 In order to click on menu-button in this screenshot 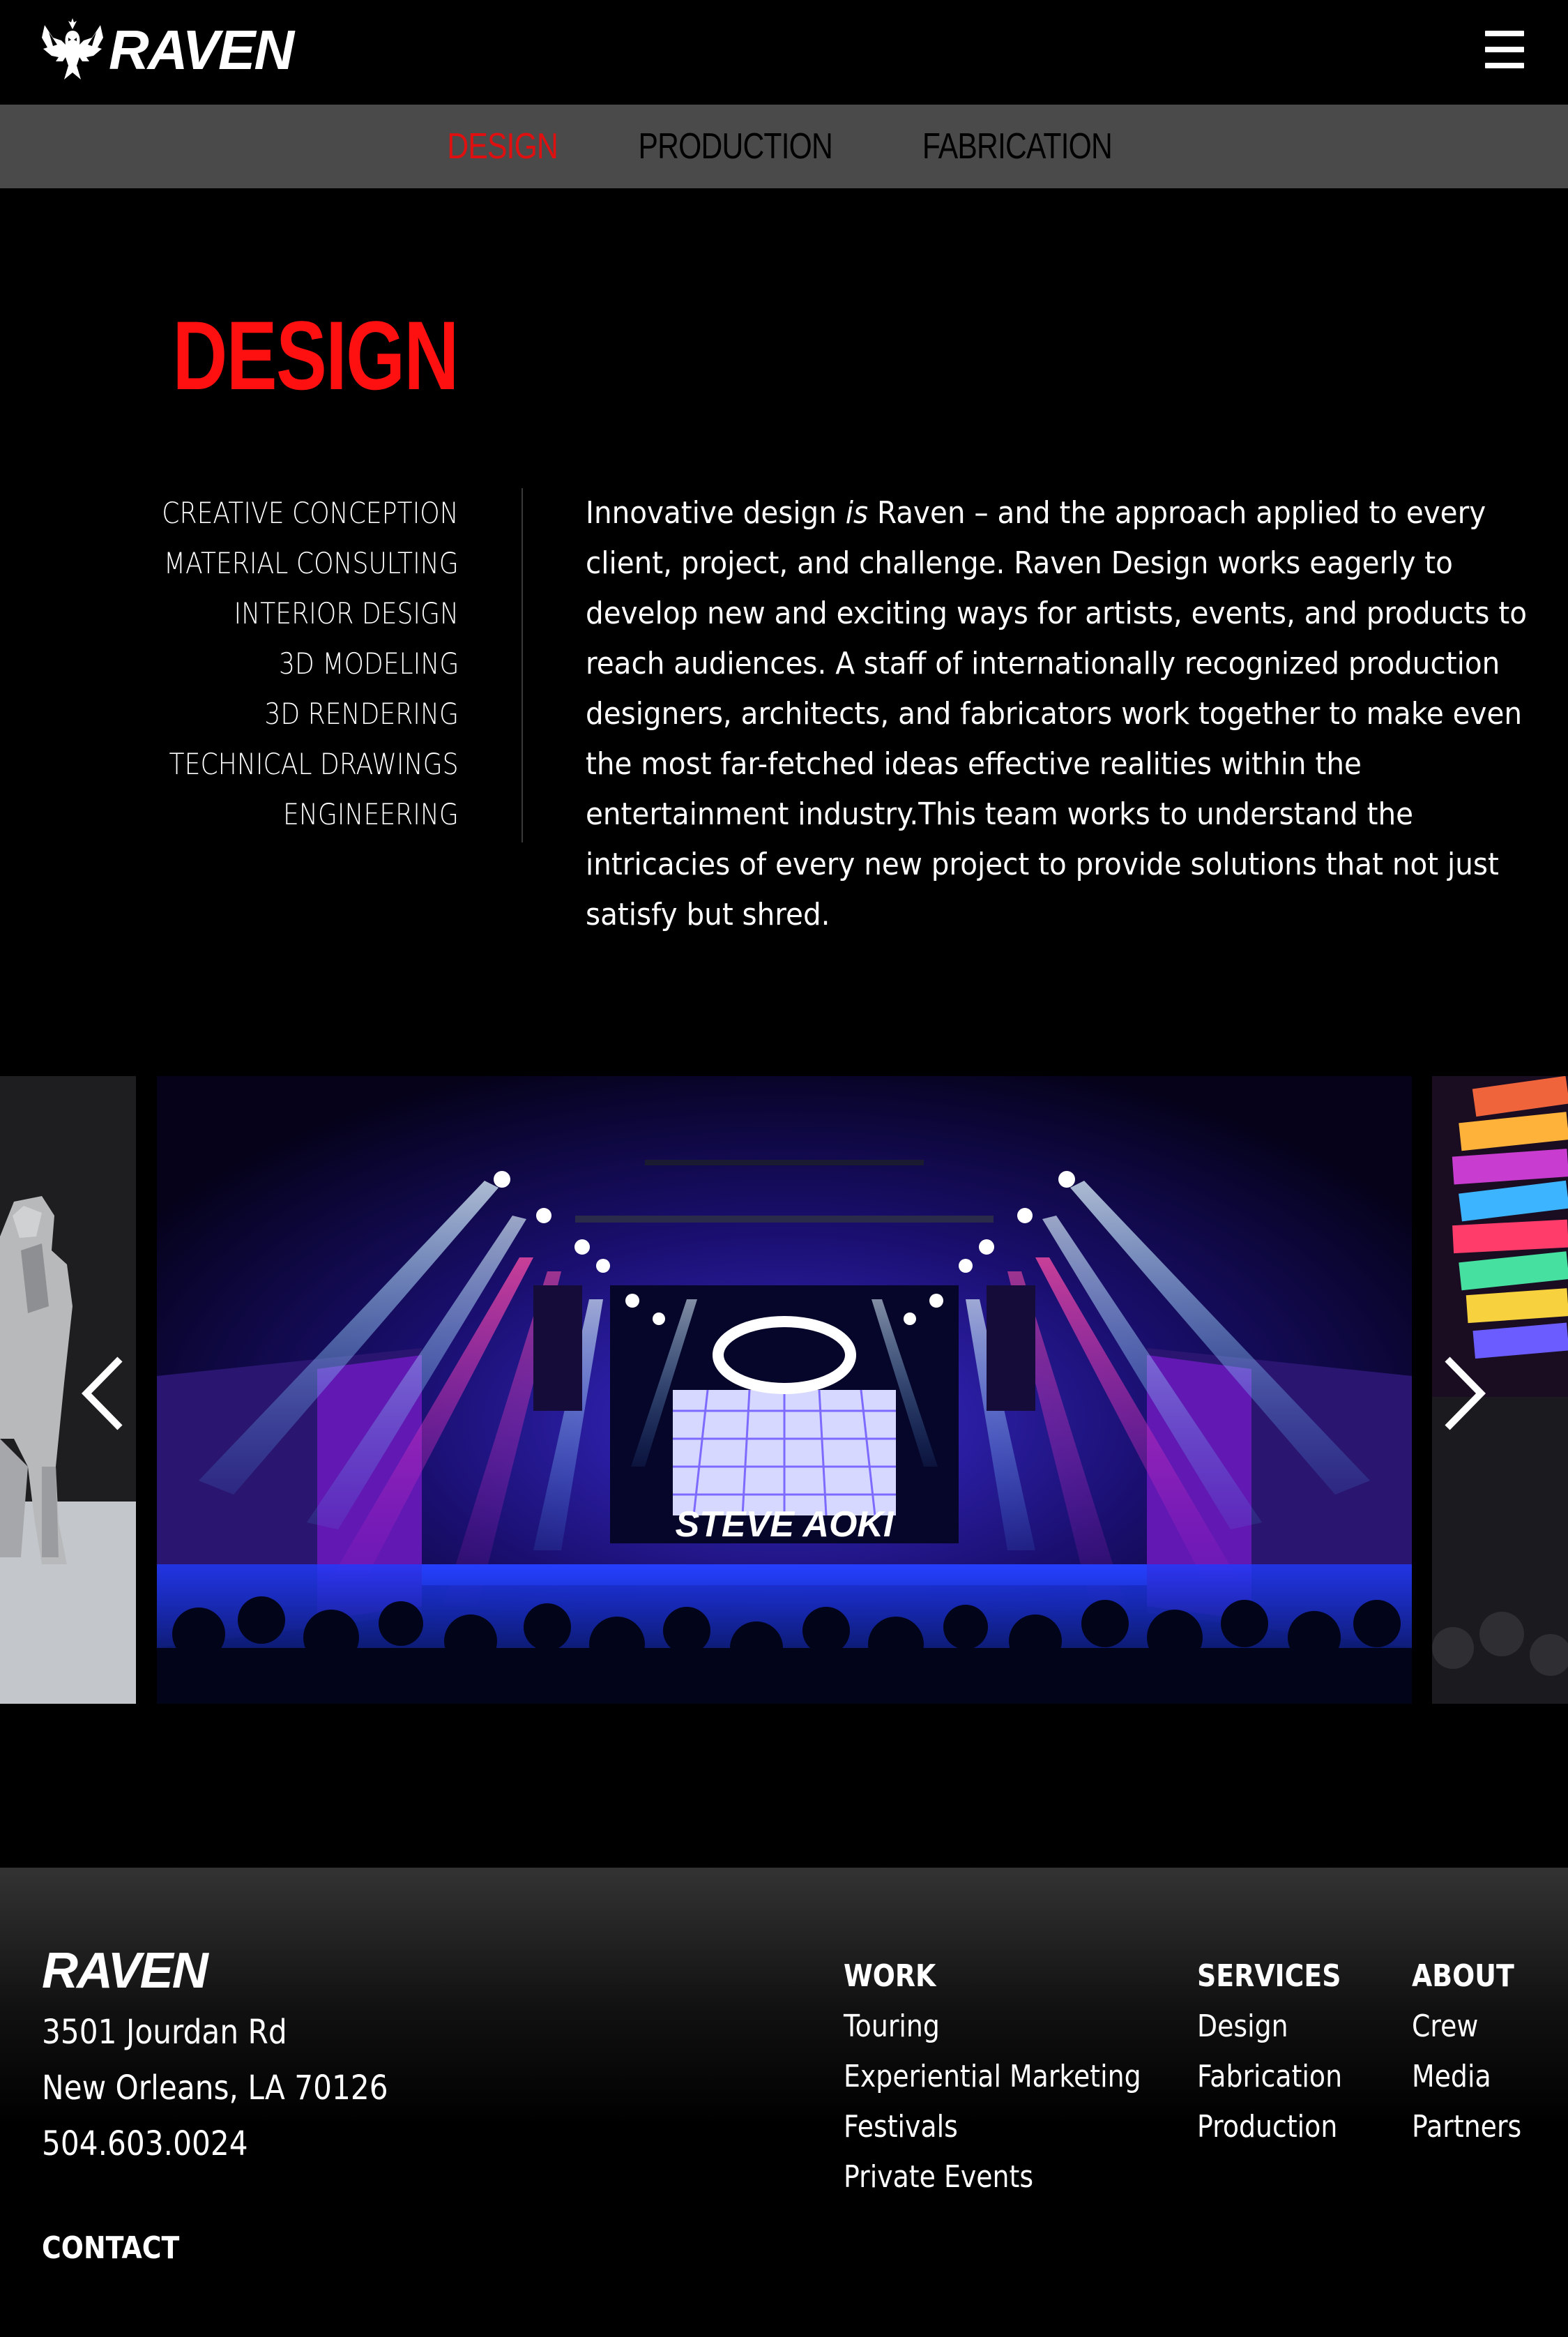, I will do `click(1504, 51)`.